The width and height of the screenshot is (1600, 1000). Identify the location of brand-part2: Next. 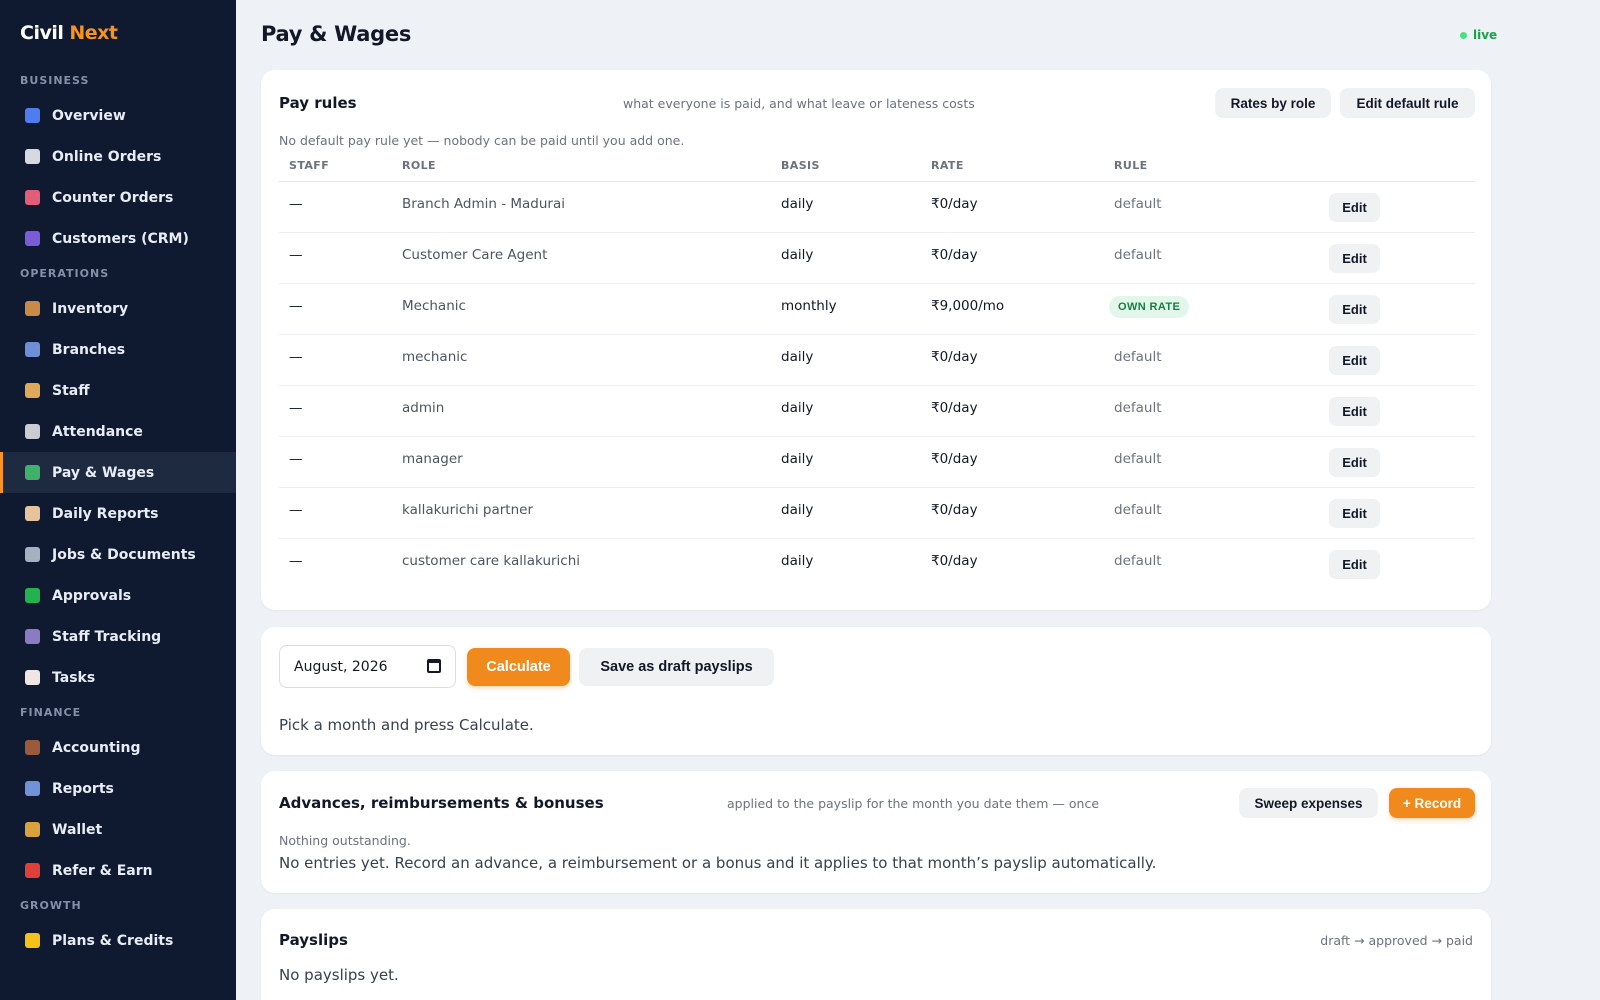
(93, 33).